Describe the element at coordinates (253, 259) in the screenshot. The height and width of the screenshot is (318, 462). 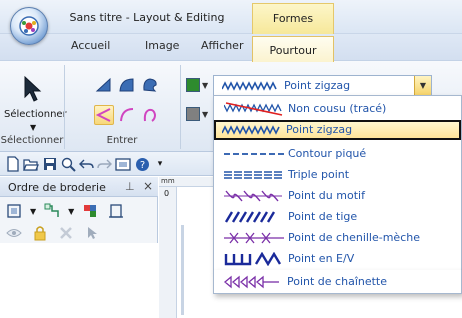
I see `ev-stitch-icon` at that location.